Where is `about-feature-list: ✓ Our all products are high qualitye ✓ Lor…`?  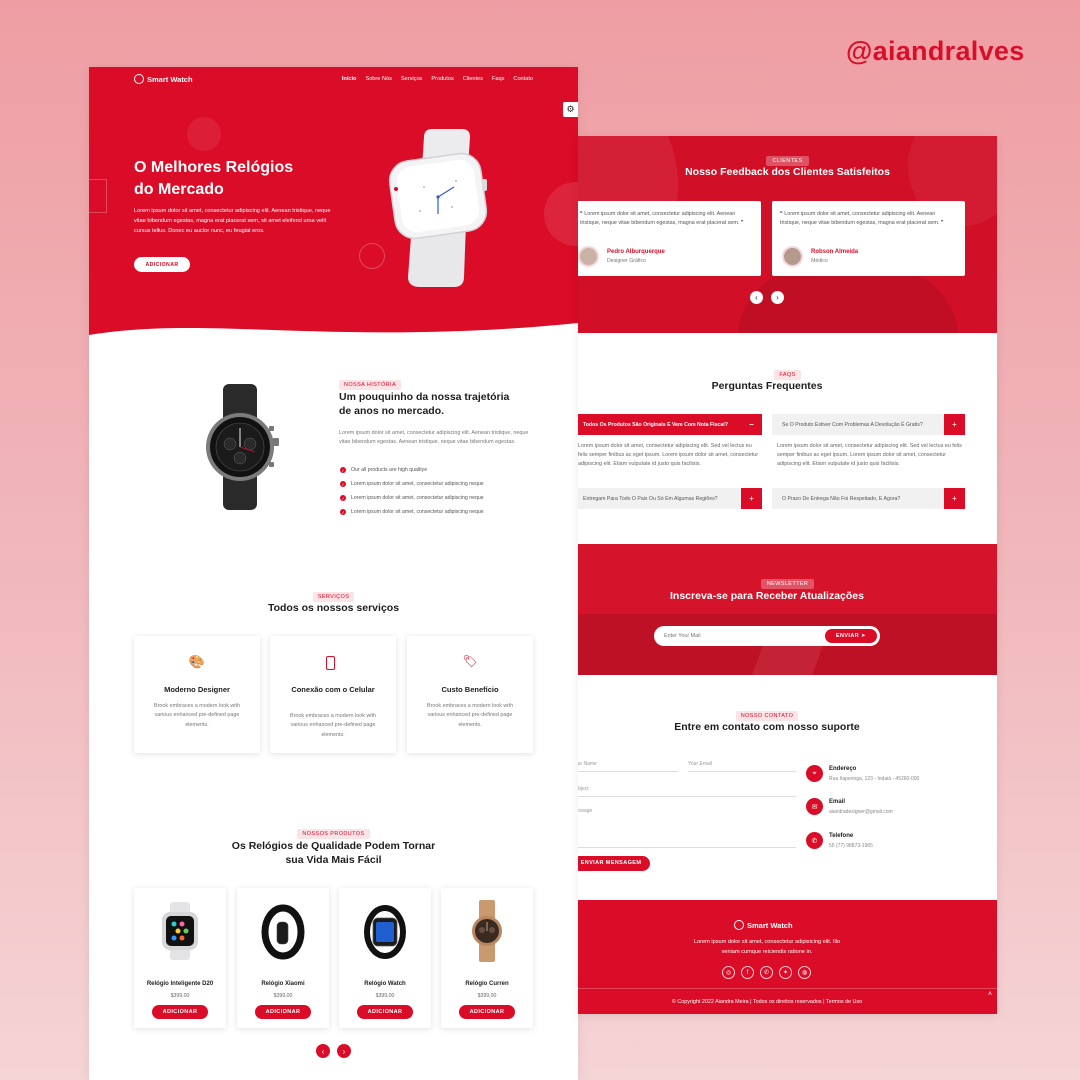 about-feature-list: ✓ Our all products are high qualitye ✓ Lor… is located at coordinates (412, 495).